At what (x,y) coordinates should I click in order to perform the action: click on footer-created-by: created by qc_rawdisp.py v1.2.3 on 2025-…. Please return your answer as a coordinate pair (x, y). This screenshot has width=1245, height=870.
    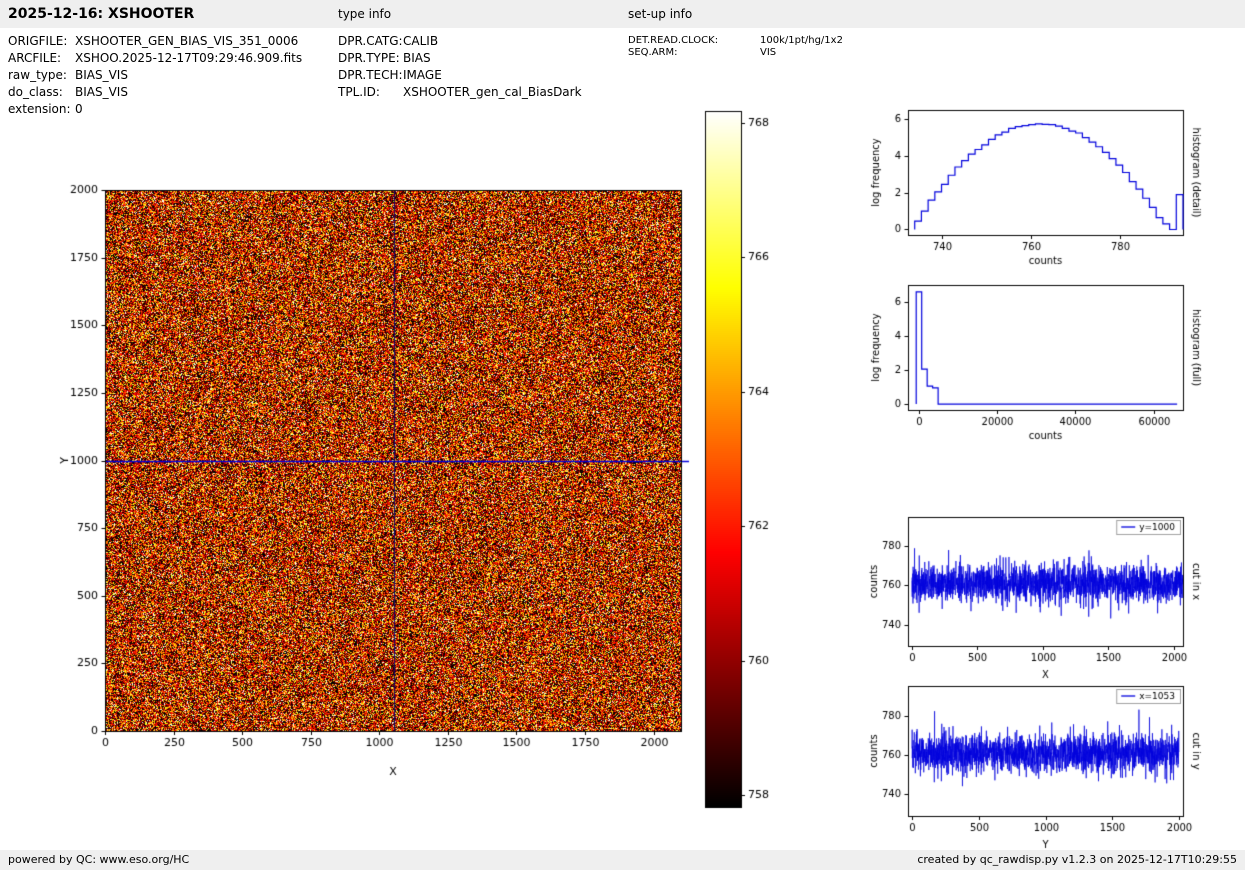
    Looking at the image, I should click on (1077, 859).